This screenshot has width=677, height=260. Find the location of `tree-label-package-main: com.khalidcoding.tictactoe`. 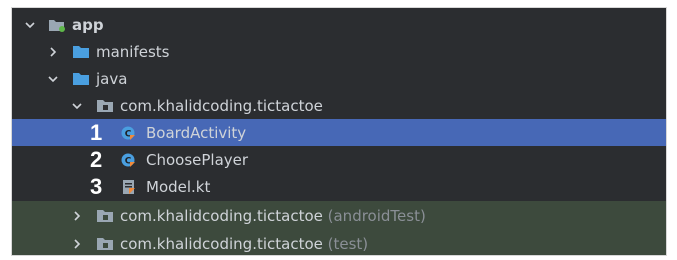

tree-label-package-main: com.khalidcoding.tictactoe is located at coordinates (221, 105).